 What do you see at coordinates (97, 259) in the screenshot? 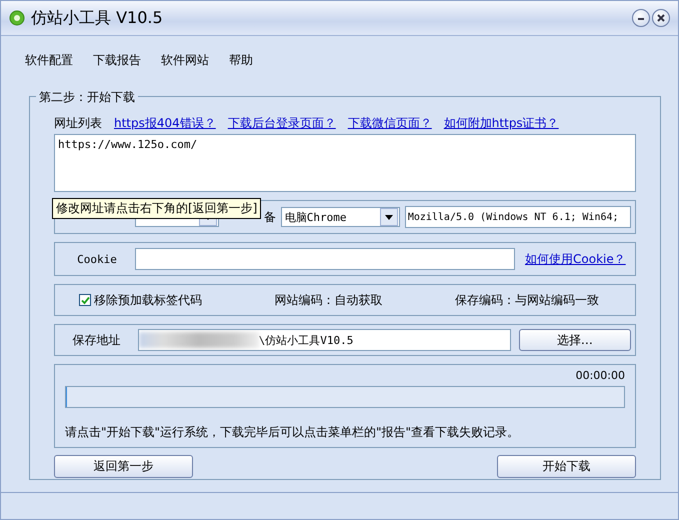
I see `field-label: Cookie` at bounding box center [97, 259].